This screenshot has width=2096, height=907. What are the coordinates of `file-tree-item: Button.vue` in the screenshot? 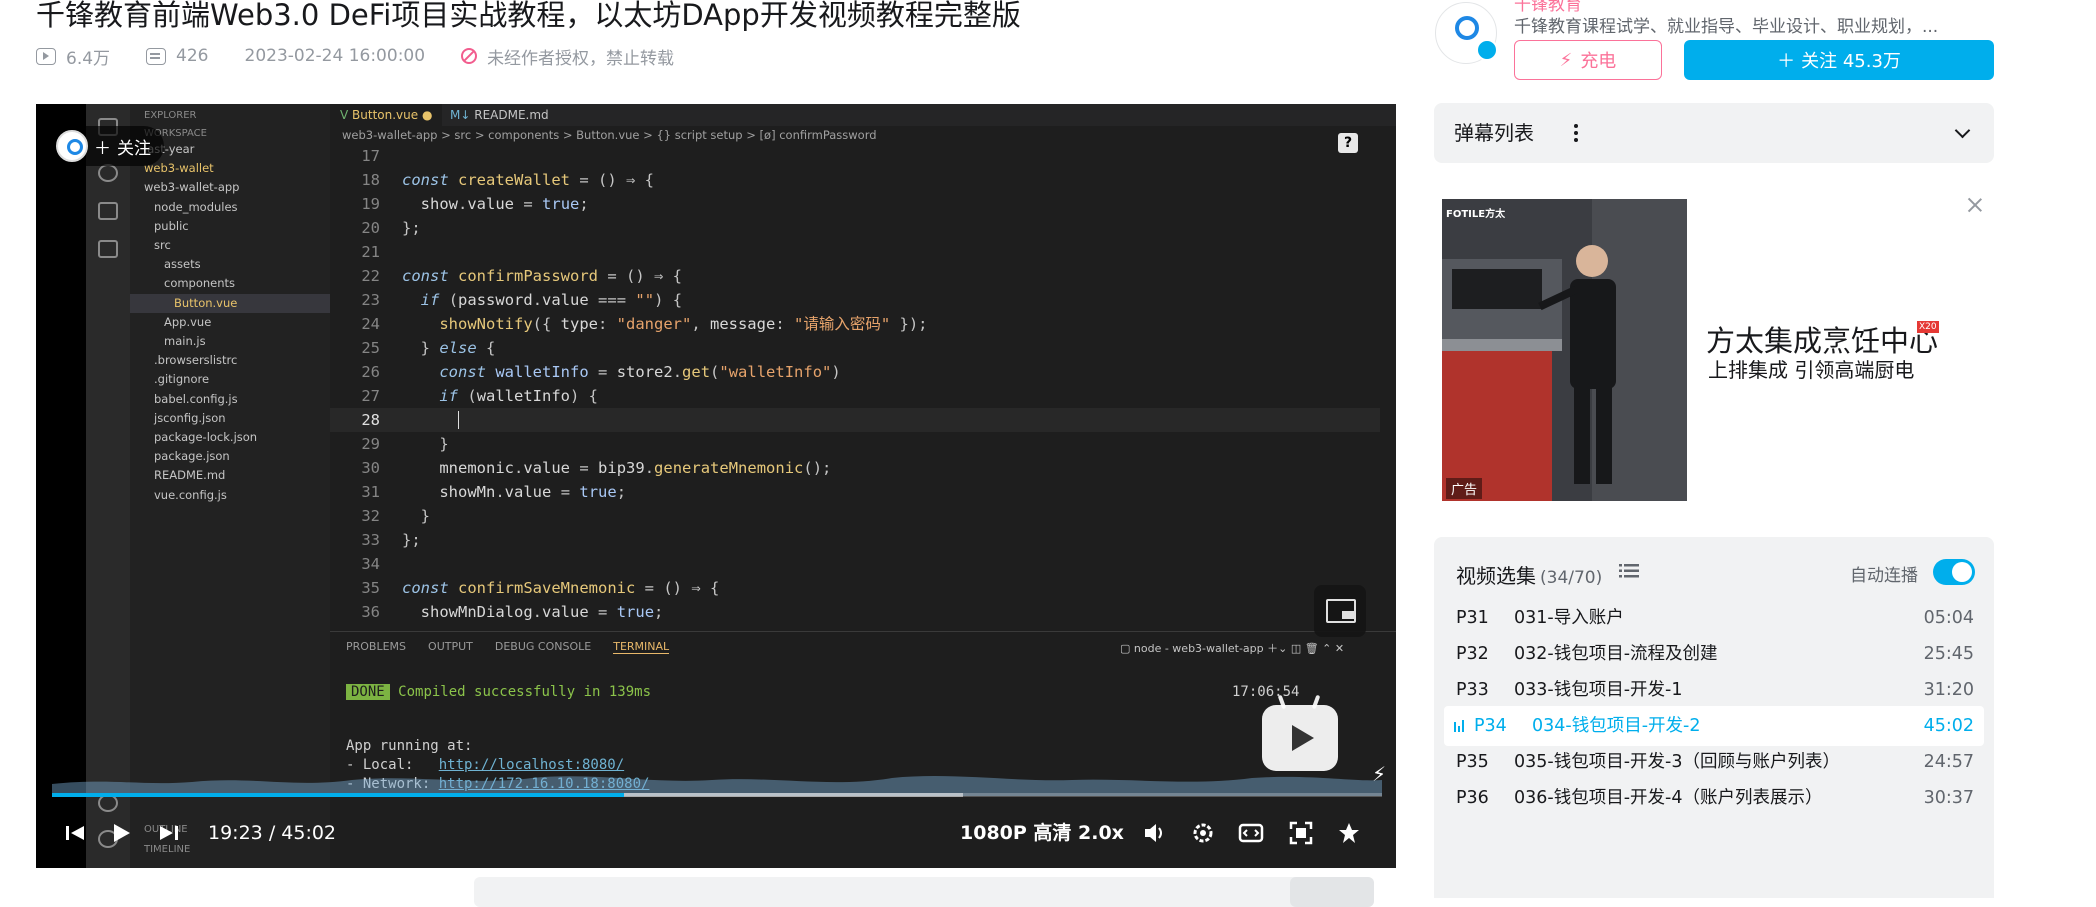 It's located at (230, 303).